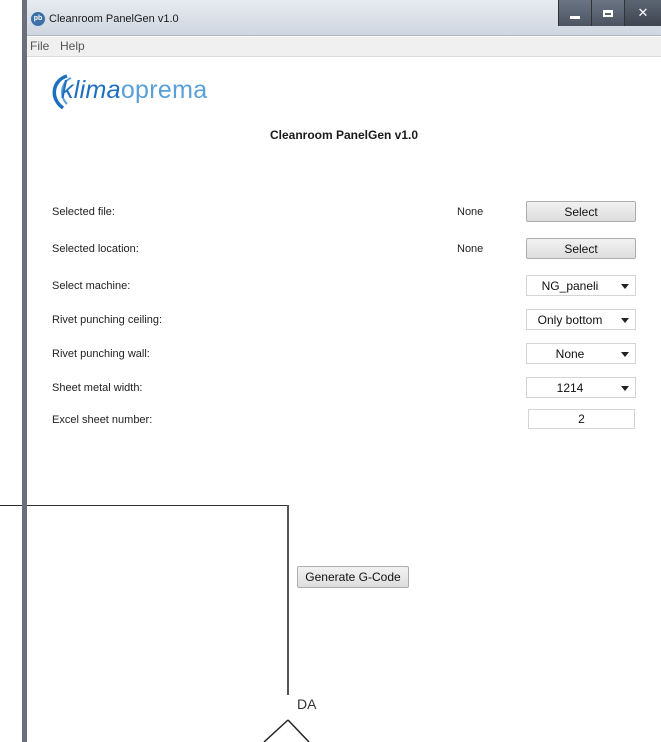  Describe the element at coordinates (164, 90) in the screenshot. I see `logo-text-oprema: oprema` at that location.